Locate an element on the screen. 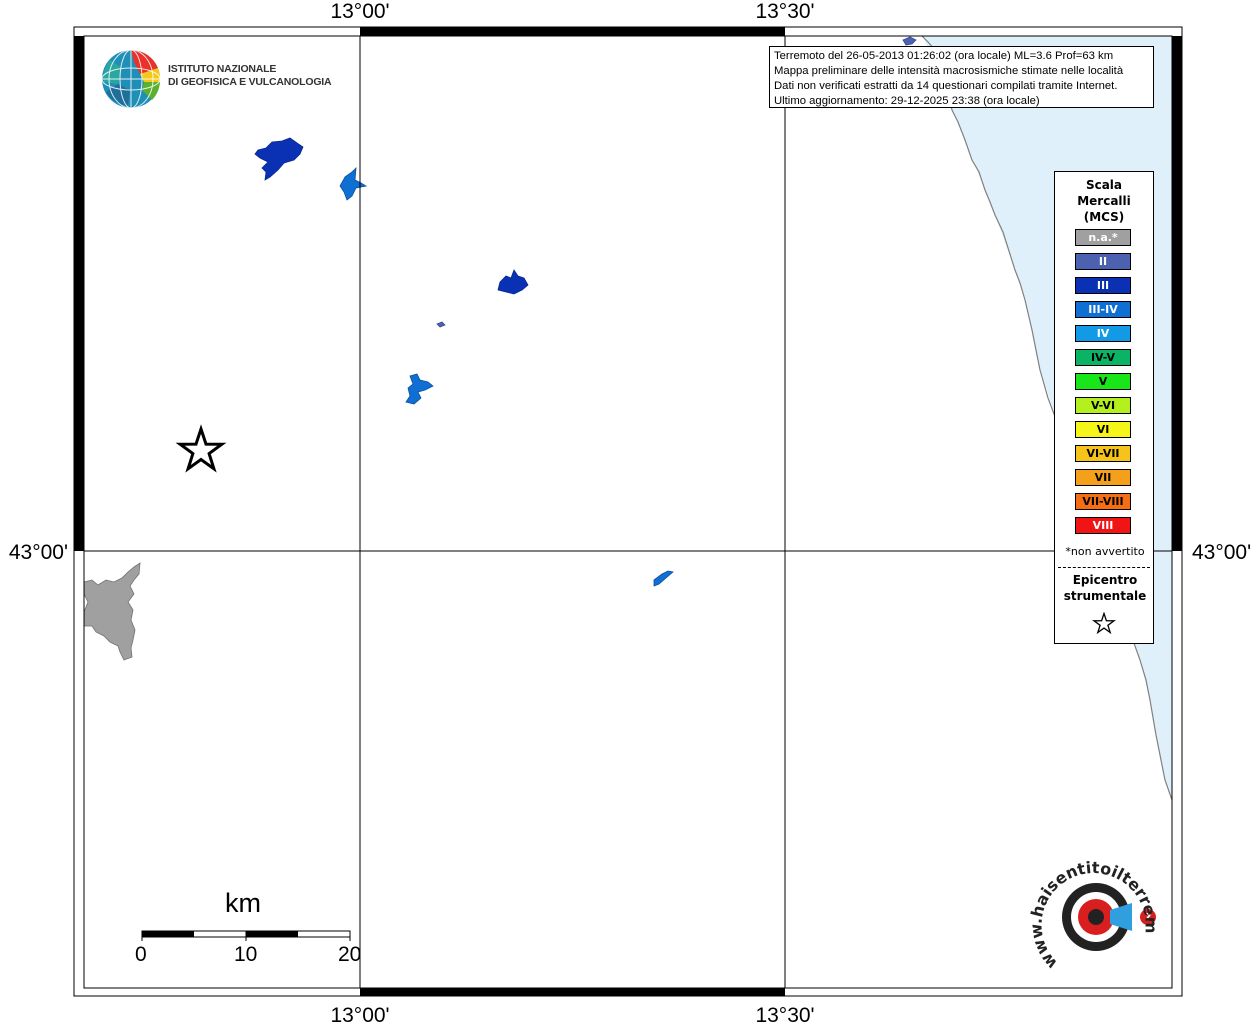 This screenshot has width=1256, height=1024. legend-epicenter-line1: Epicentro is located at coordinates (1105, 580).